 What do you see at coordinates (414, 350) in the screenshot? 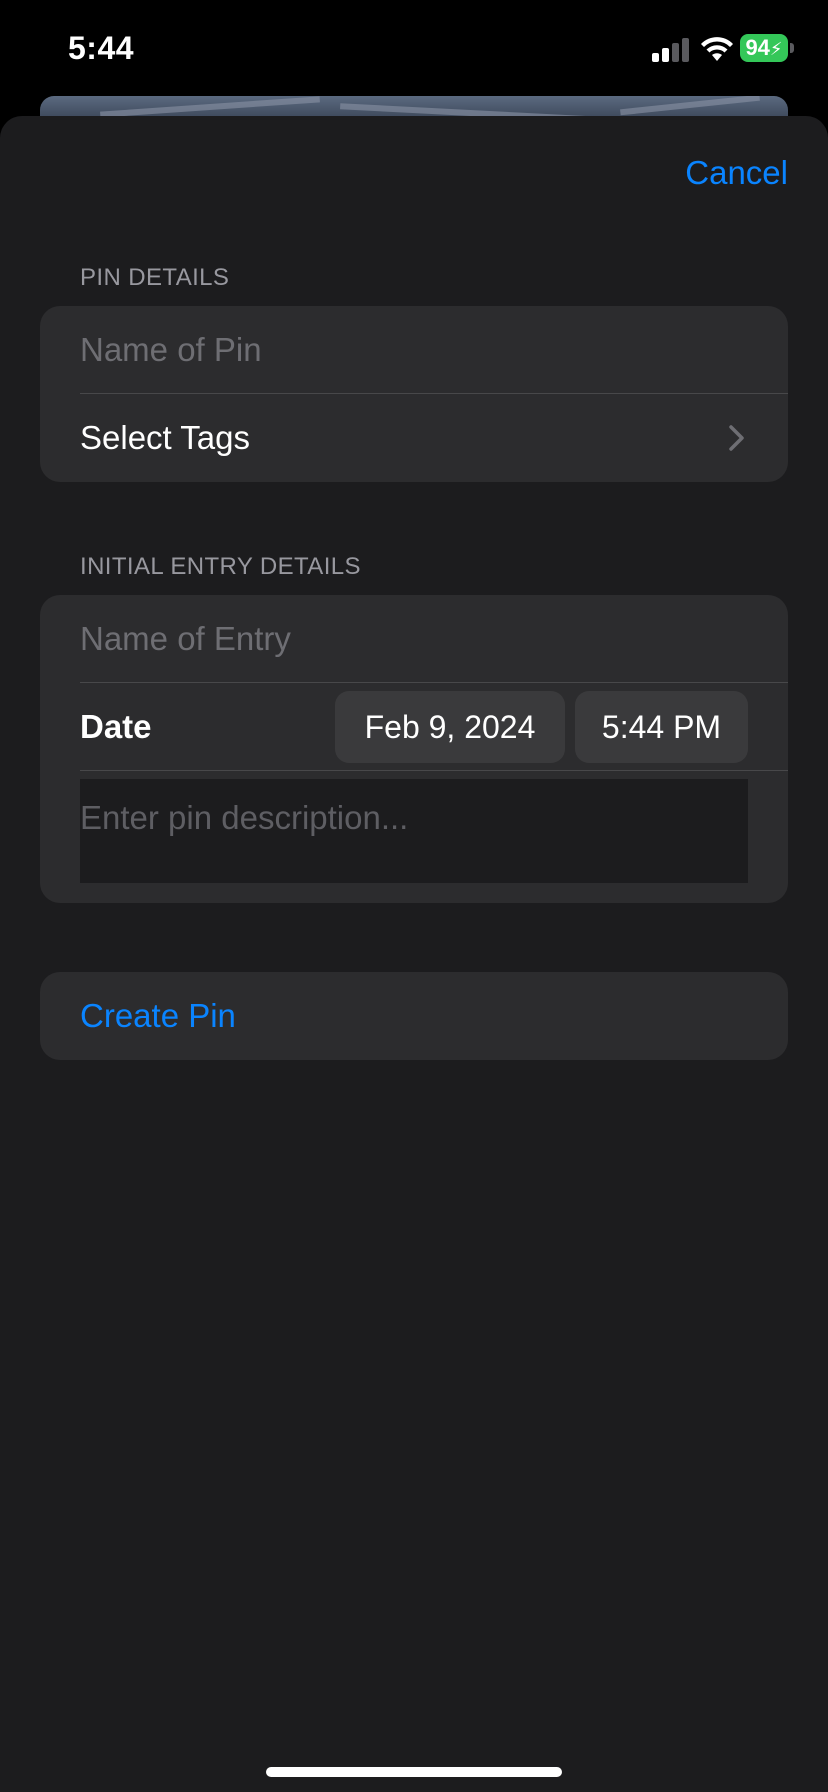
I see `pin-name-row: Name of Pin` at bounding box center [414, 350].